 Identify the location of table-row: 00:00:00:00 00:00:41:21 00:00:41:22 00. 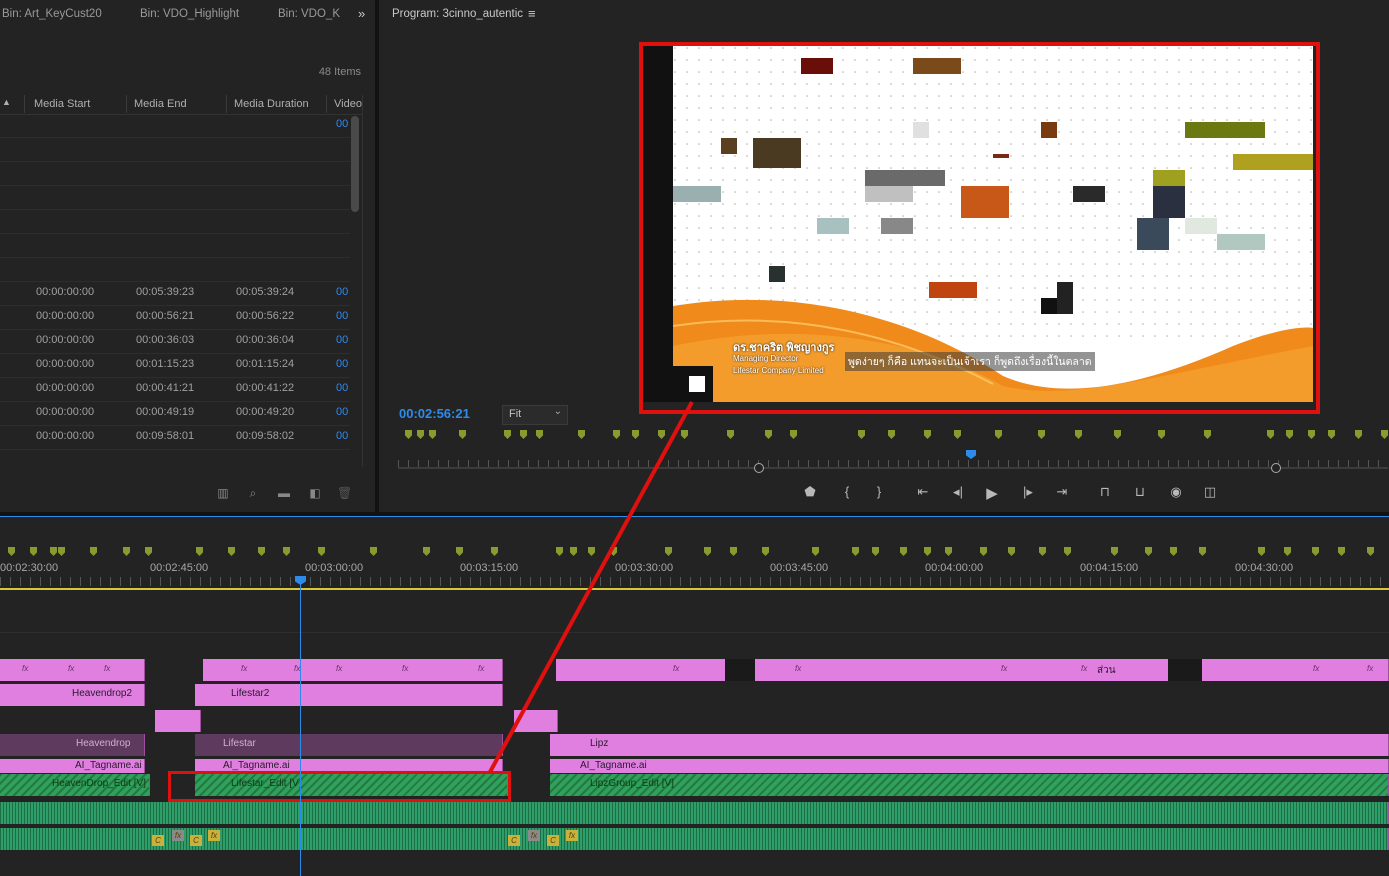
(175, 389).